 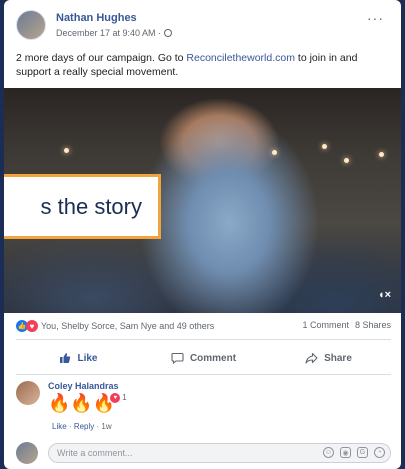 What do you see at coordinates (96, 18) in the screenshot?
I see `author-name: Nathan Hughes` at bounding box center [96, 18].